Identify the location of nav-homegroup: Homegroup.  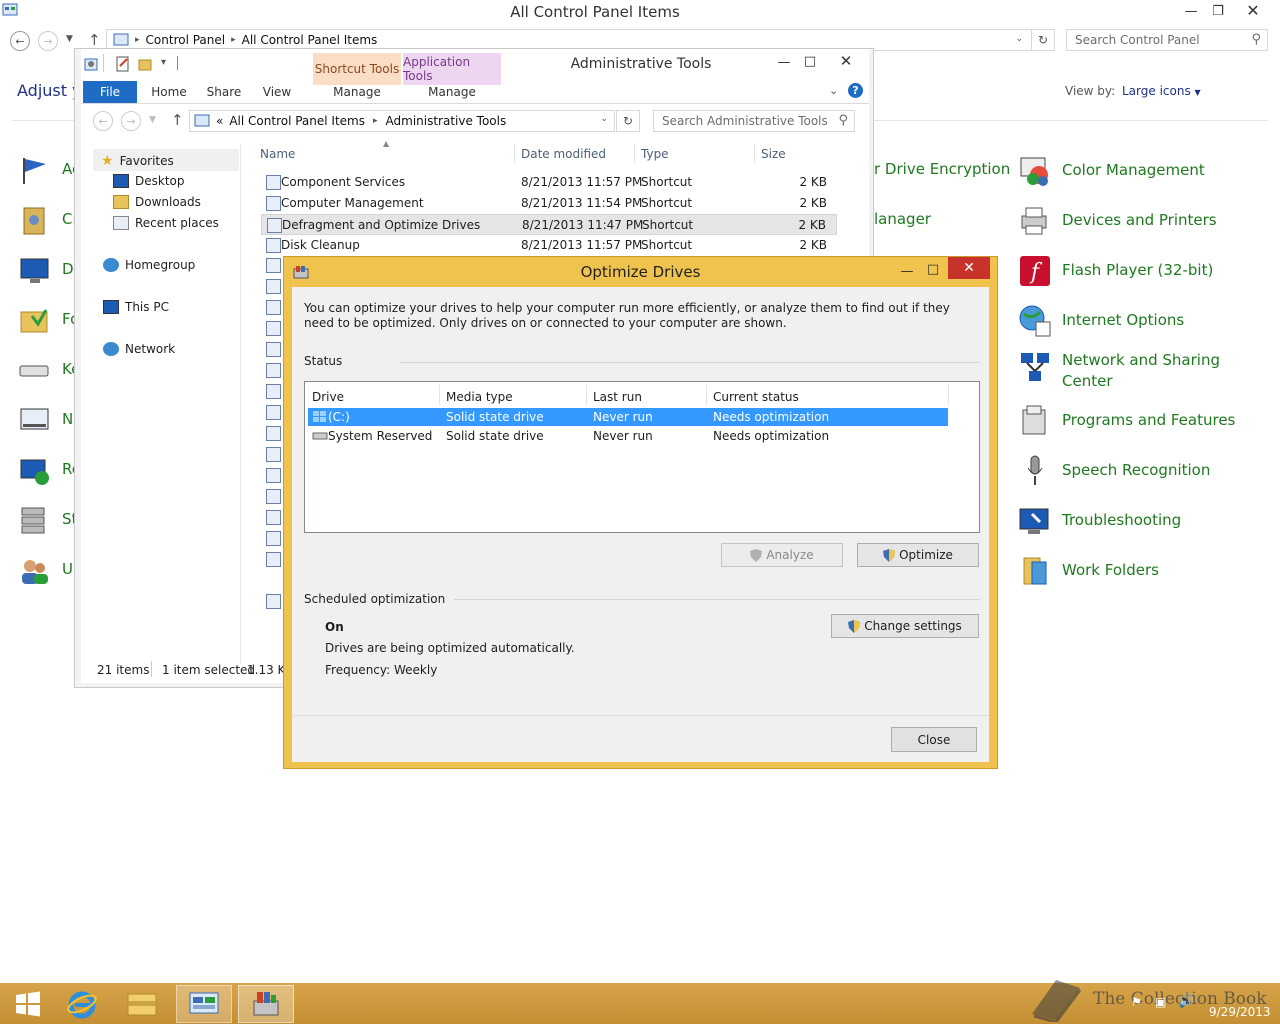
(149, 265).